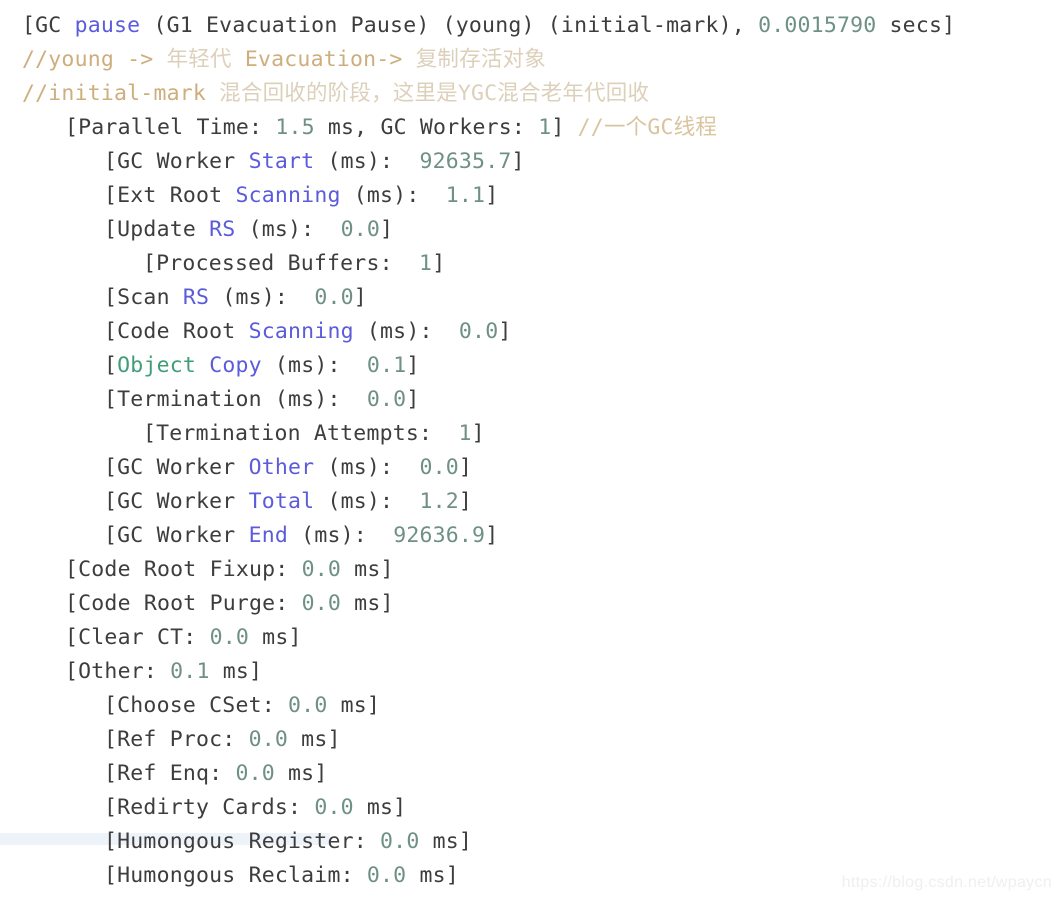 Image resolution: width=1060 pixels, height=902 pixels. What do you see at coordinates (465, 161) in the screenshot?
I see `log-token-number: 92635.7` at bounding box center [465, 161].